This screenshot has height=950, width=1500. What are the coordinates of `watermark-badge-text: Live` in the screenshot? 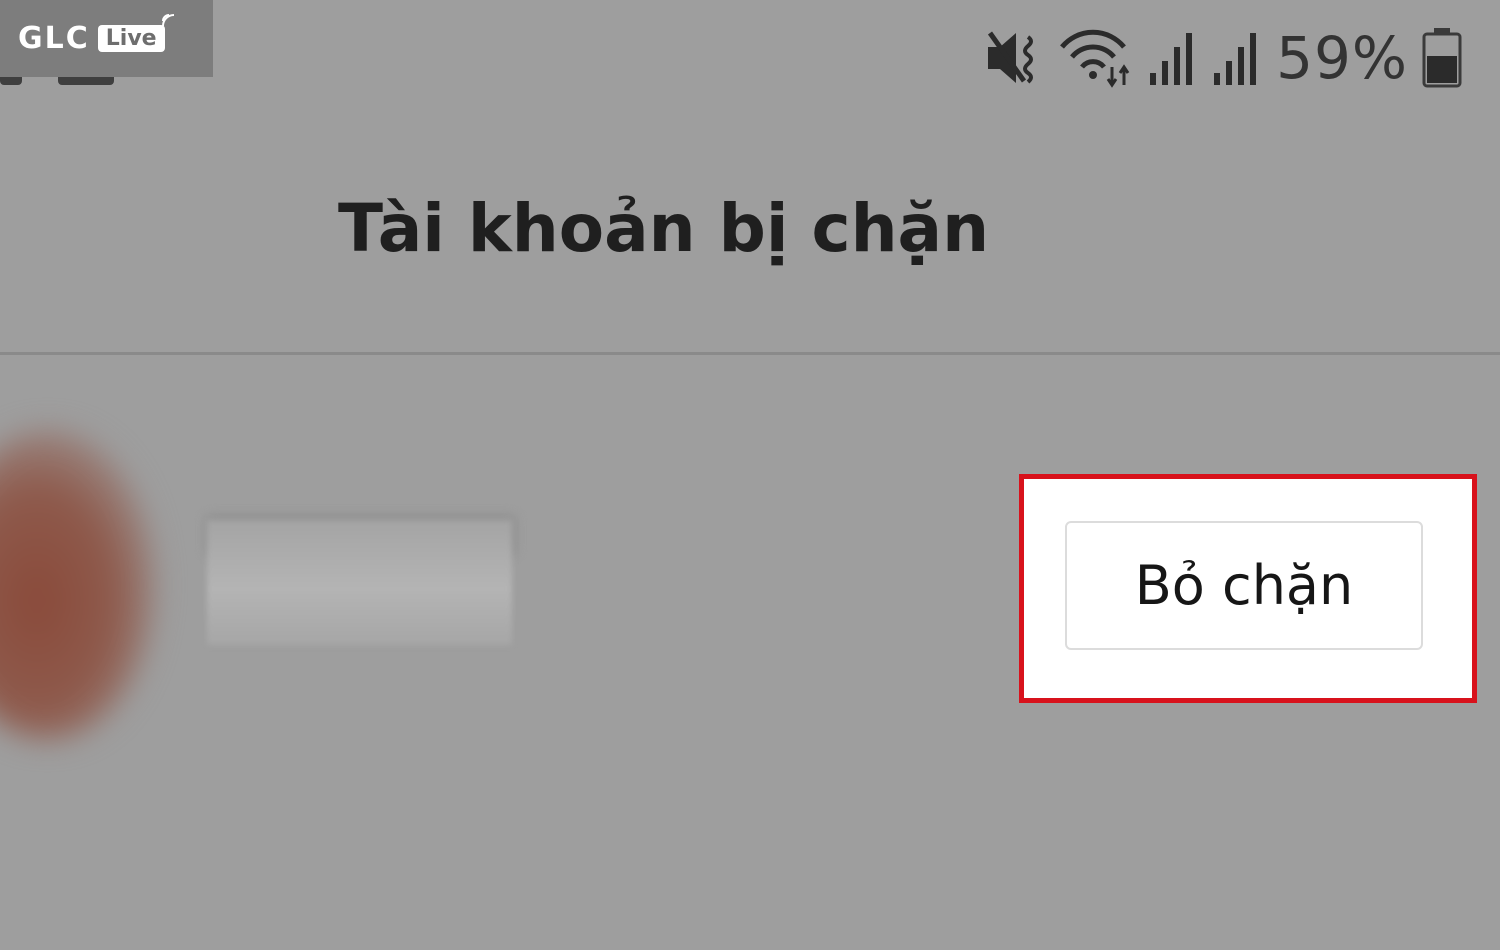 It's located at (131, 38).